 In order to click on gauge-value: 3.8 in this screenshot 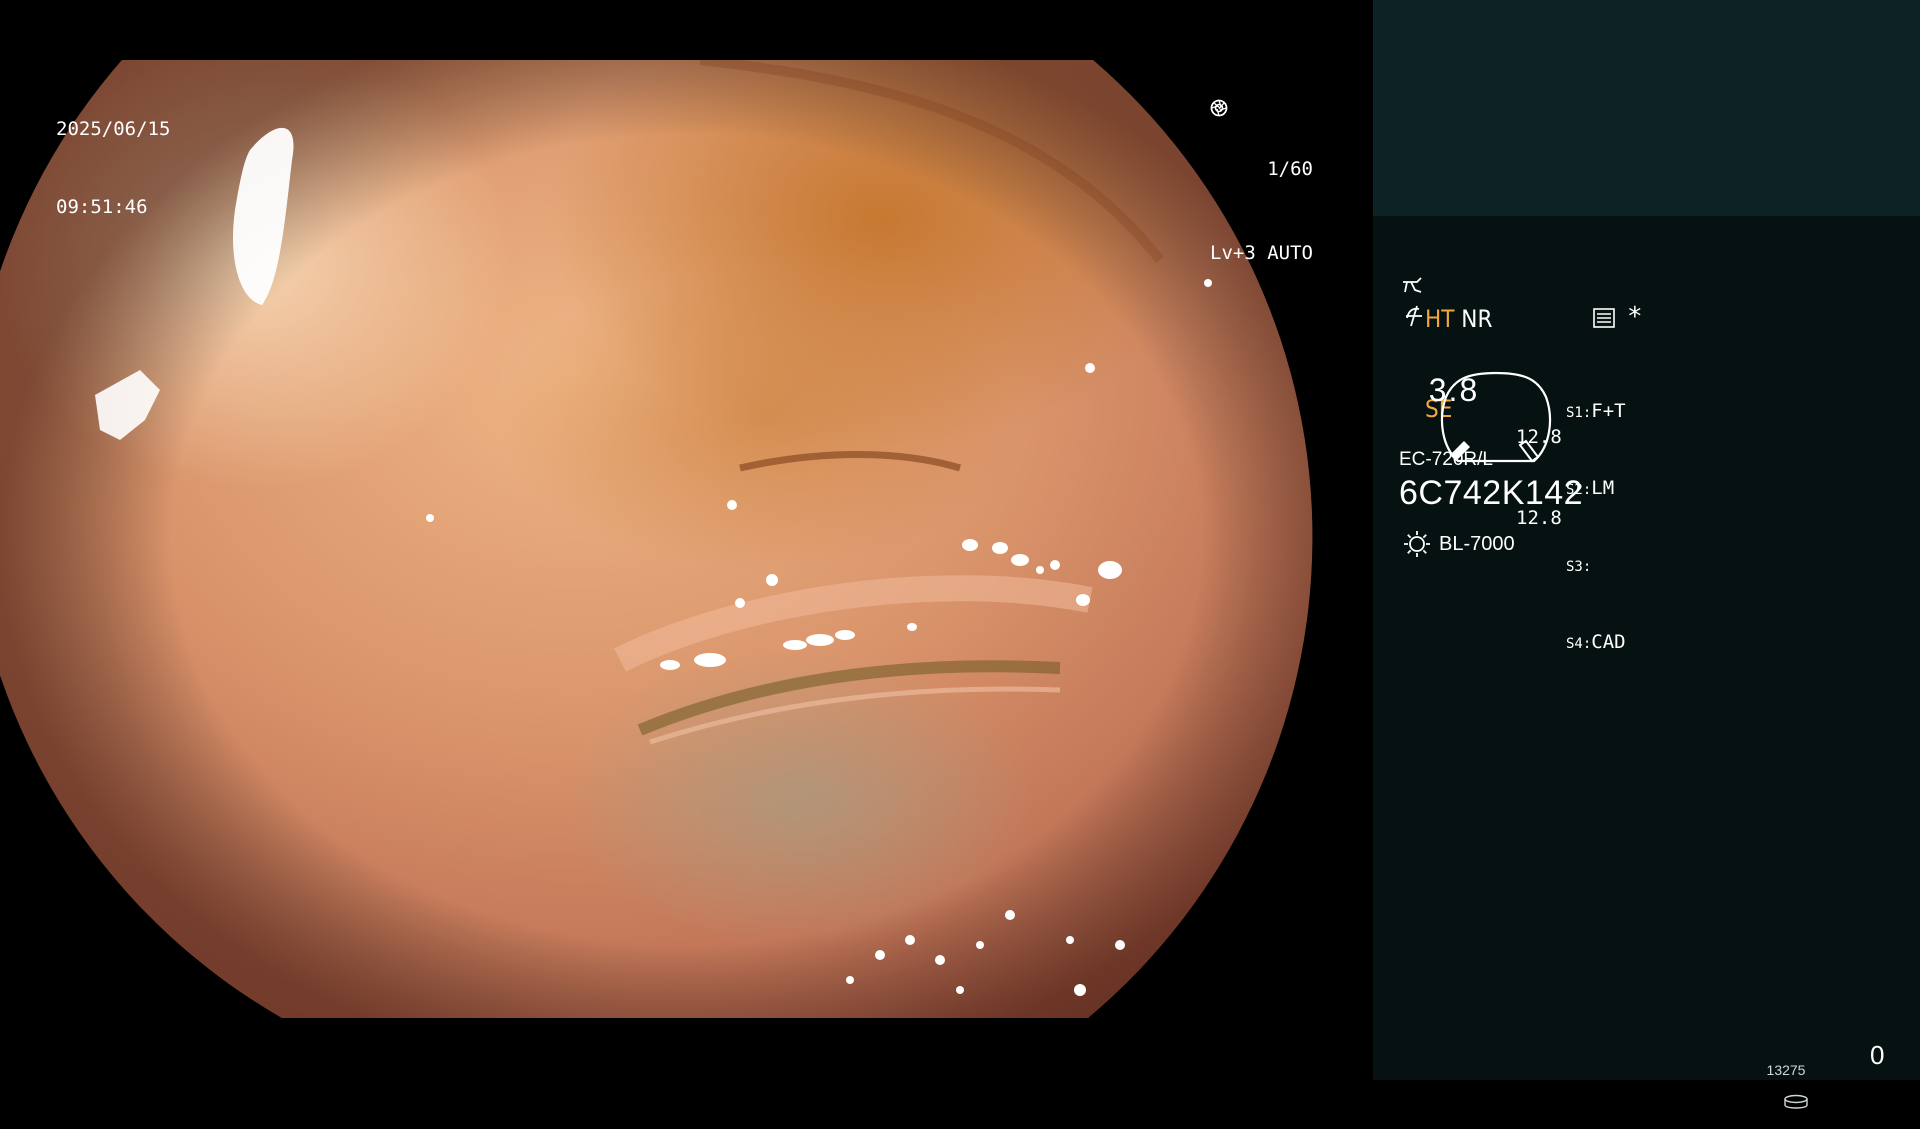, I will do `click(1454, 390)`.